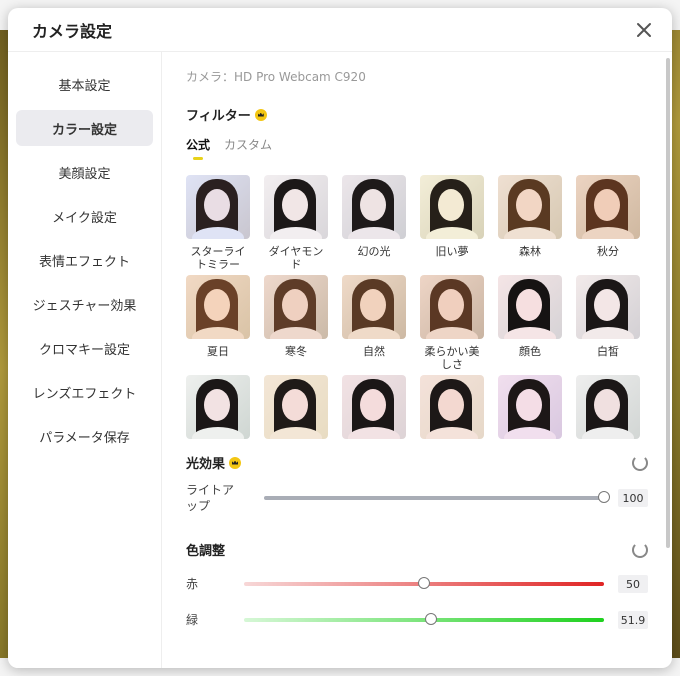 The width and height of the screenshot is (680, 676). I want to click on premium-crown-icon, so click(260, 114).